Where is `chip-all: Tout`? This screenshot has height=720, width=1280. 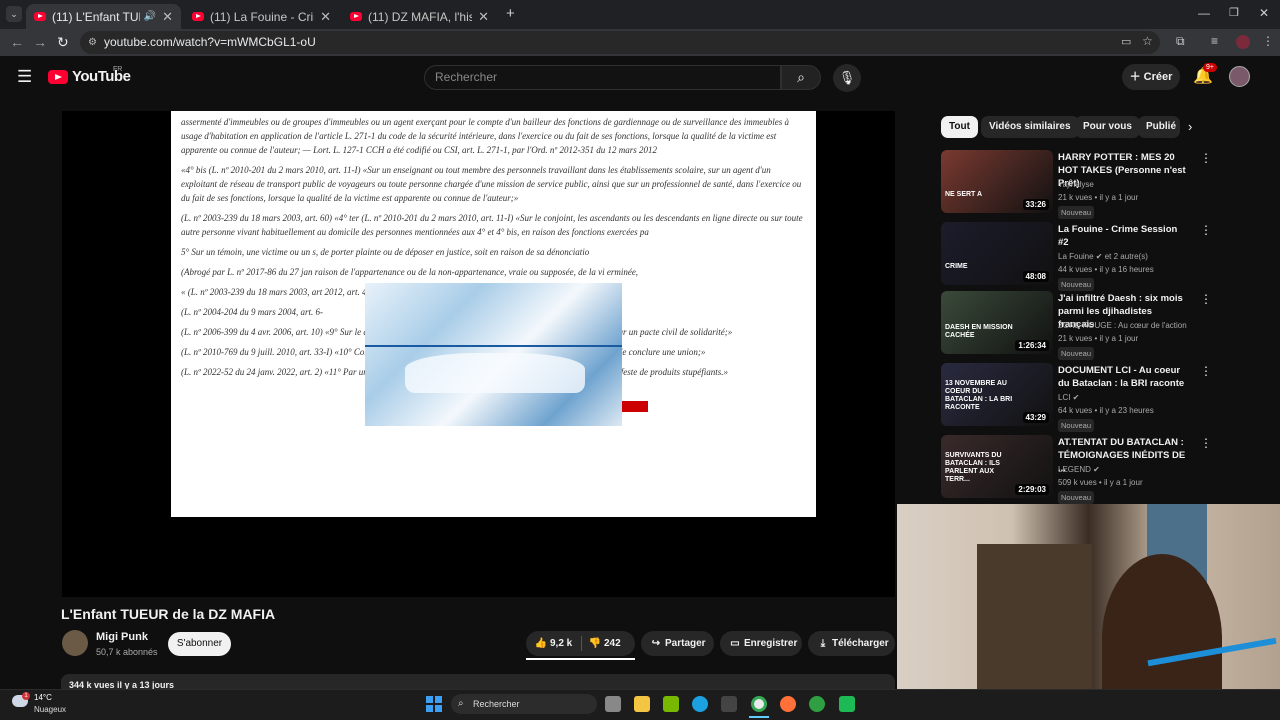
chip-all: Tout is located at coordinates (959, 127).